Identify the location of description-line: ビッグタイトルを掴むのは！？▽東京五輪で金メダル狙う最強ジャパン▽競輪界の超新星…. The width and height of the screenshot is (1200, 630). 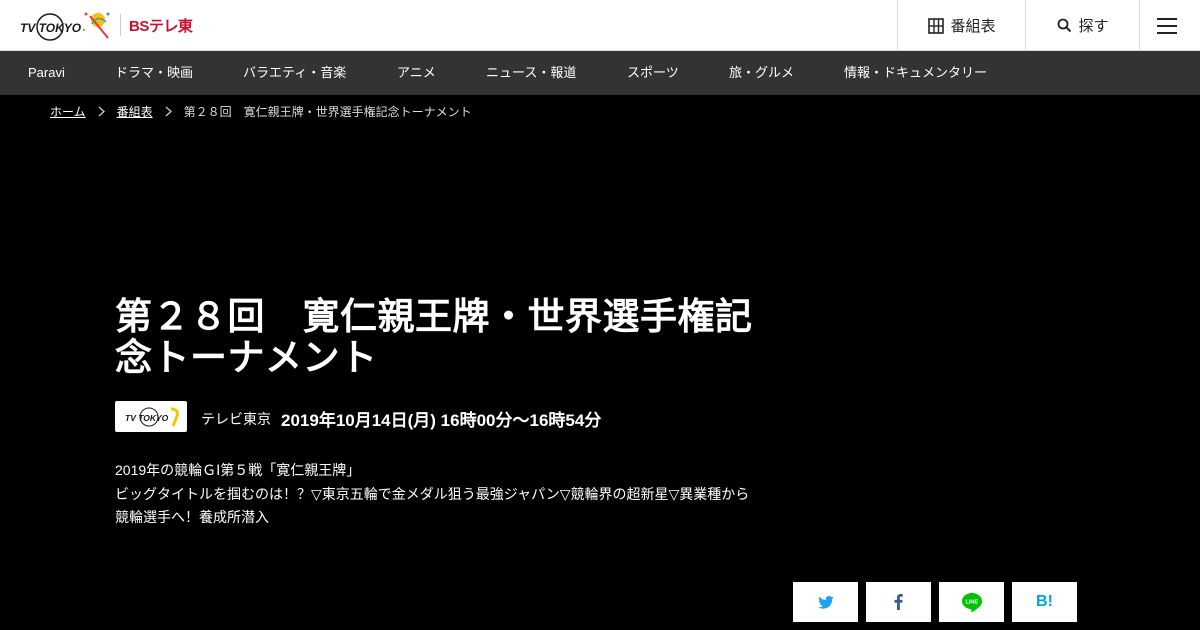
(432, 505).